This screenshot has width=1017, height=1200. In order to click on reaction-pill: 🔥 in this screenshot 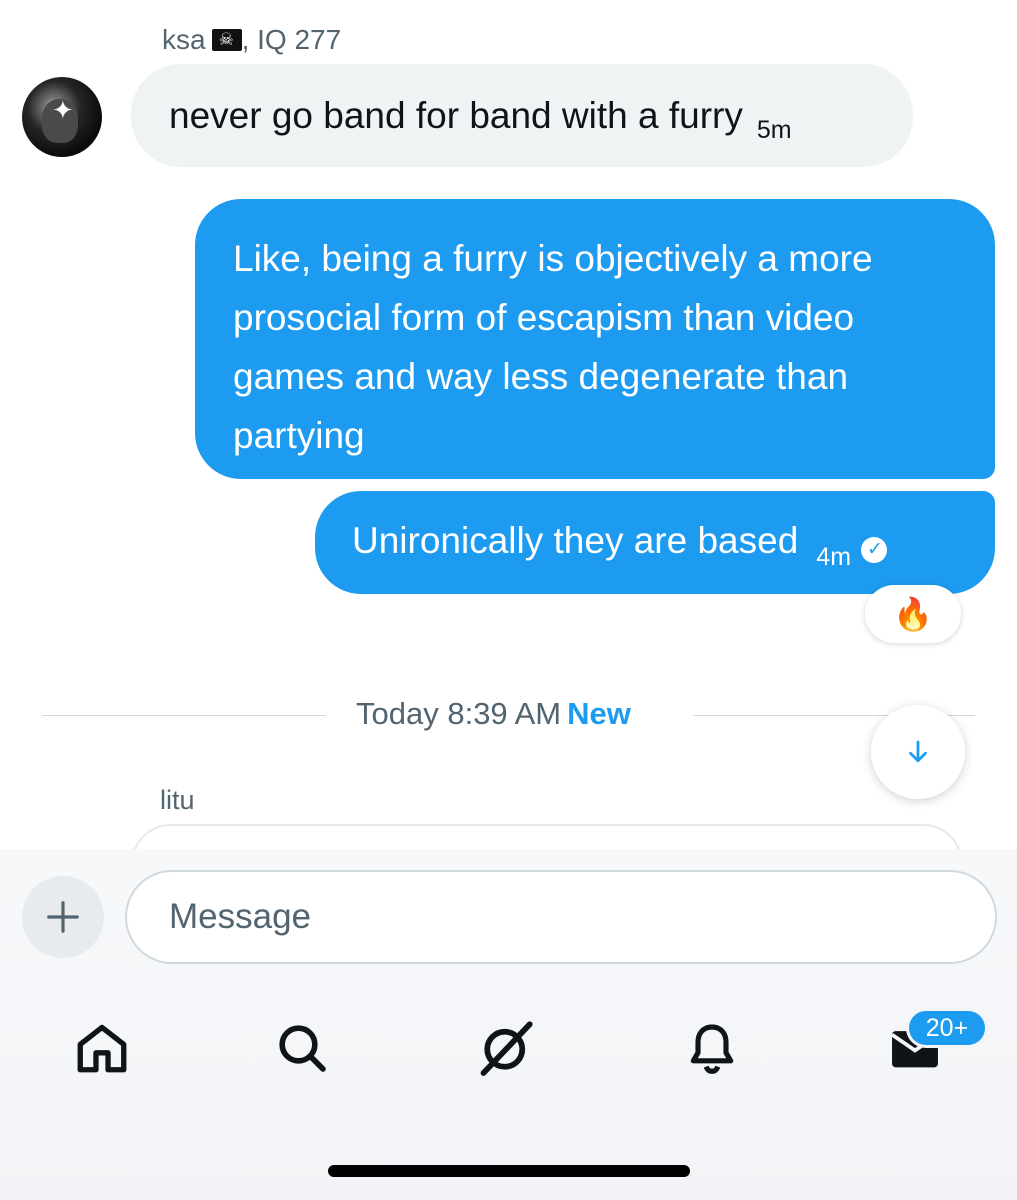, I will do `click(913, 614)`.